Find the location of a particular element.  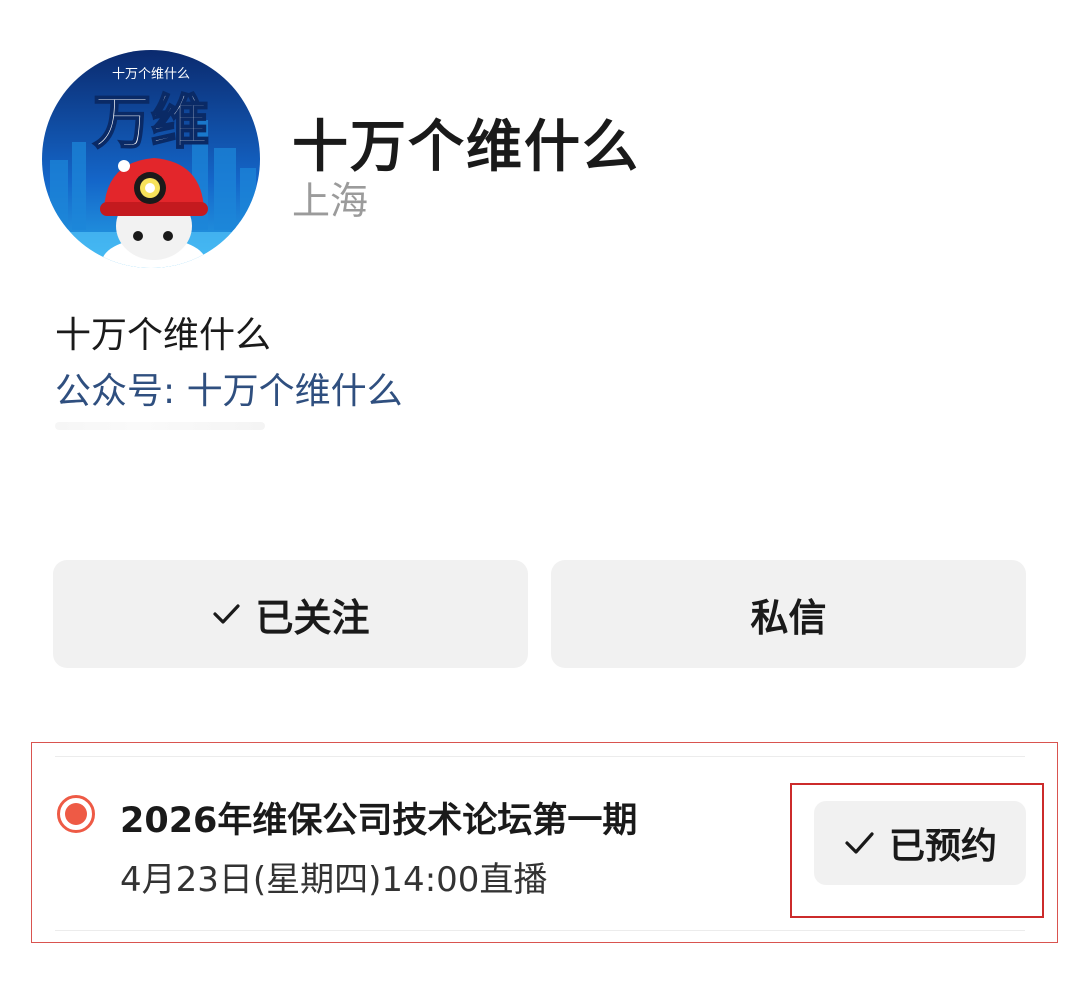

live-title: 2026年维保公司技术论坛第一期 is located at coordinates (378, 817).